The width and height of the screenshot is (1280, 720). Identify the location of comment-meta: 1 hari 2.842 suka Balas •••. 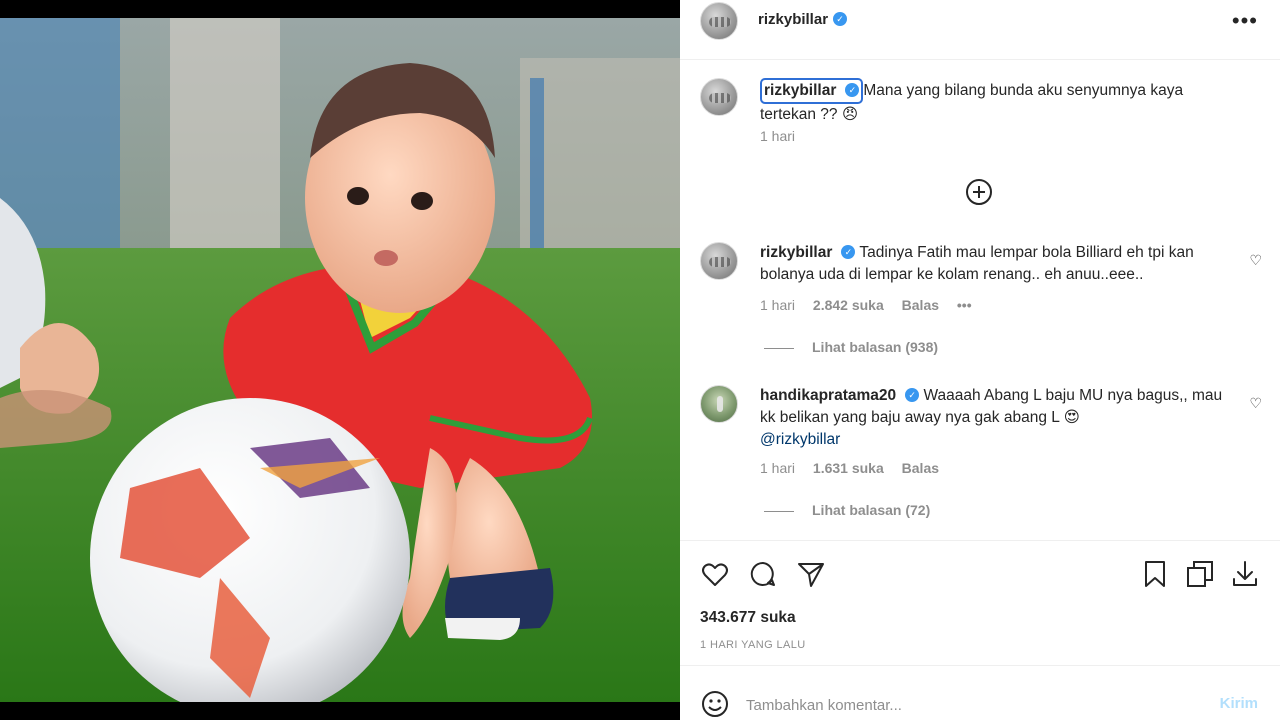
(873, 305).